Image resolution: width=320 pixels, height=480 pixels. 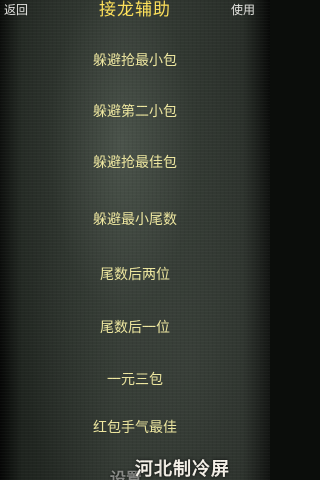 What do you see at coordinates (135, 427) in the screenshot?
I see `option-best-luck-packet: 红包手气最佳` at bounding box center [135, 427].